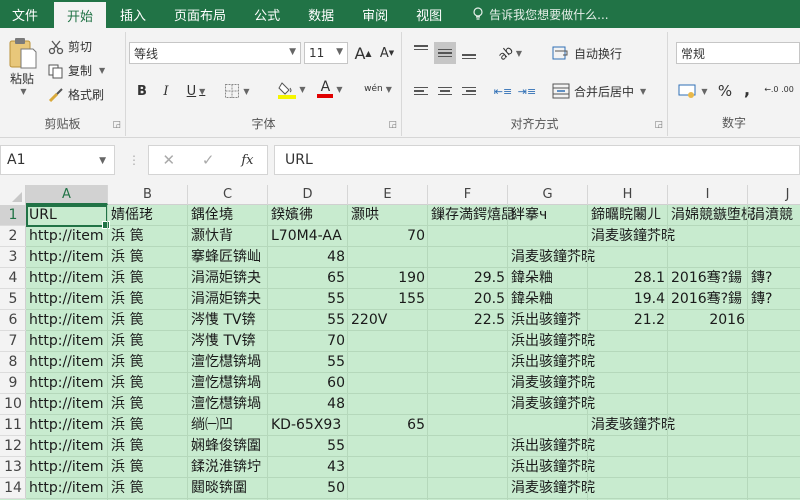 This screenshot has width=800, height=500. I want to click on cell-G7: 浜出骇鐘芥晥, so click(553, 341).